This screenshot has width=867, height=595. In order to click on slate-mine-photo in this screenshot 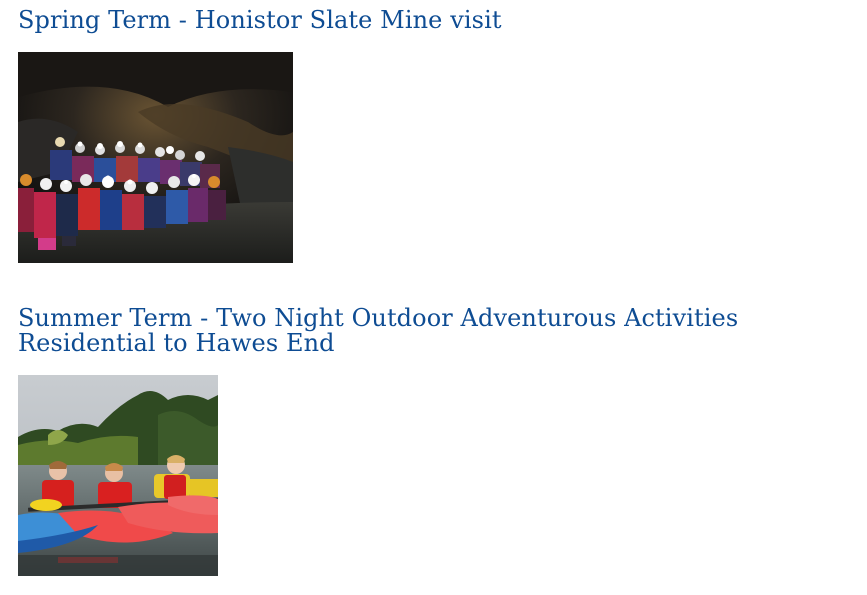, I will do `click(155, 157)`.